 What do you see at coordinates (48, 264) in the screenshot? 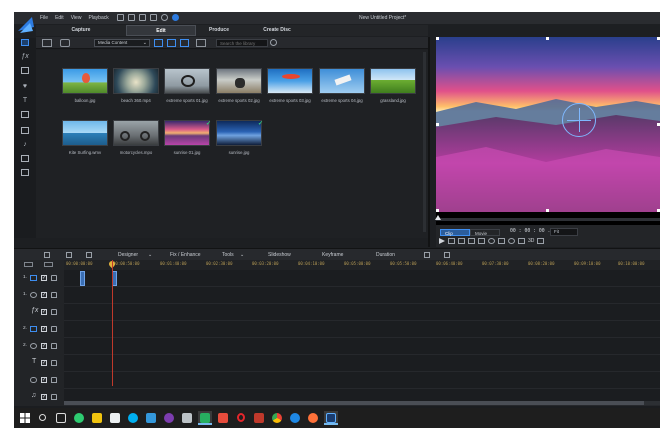
I see `zoom-in-icon` at bounding box center [48, 264].